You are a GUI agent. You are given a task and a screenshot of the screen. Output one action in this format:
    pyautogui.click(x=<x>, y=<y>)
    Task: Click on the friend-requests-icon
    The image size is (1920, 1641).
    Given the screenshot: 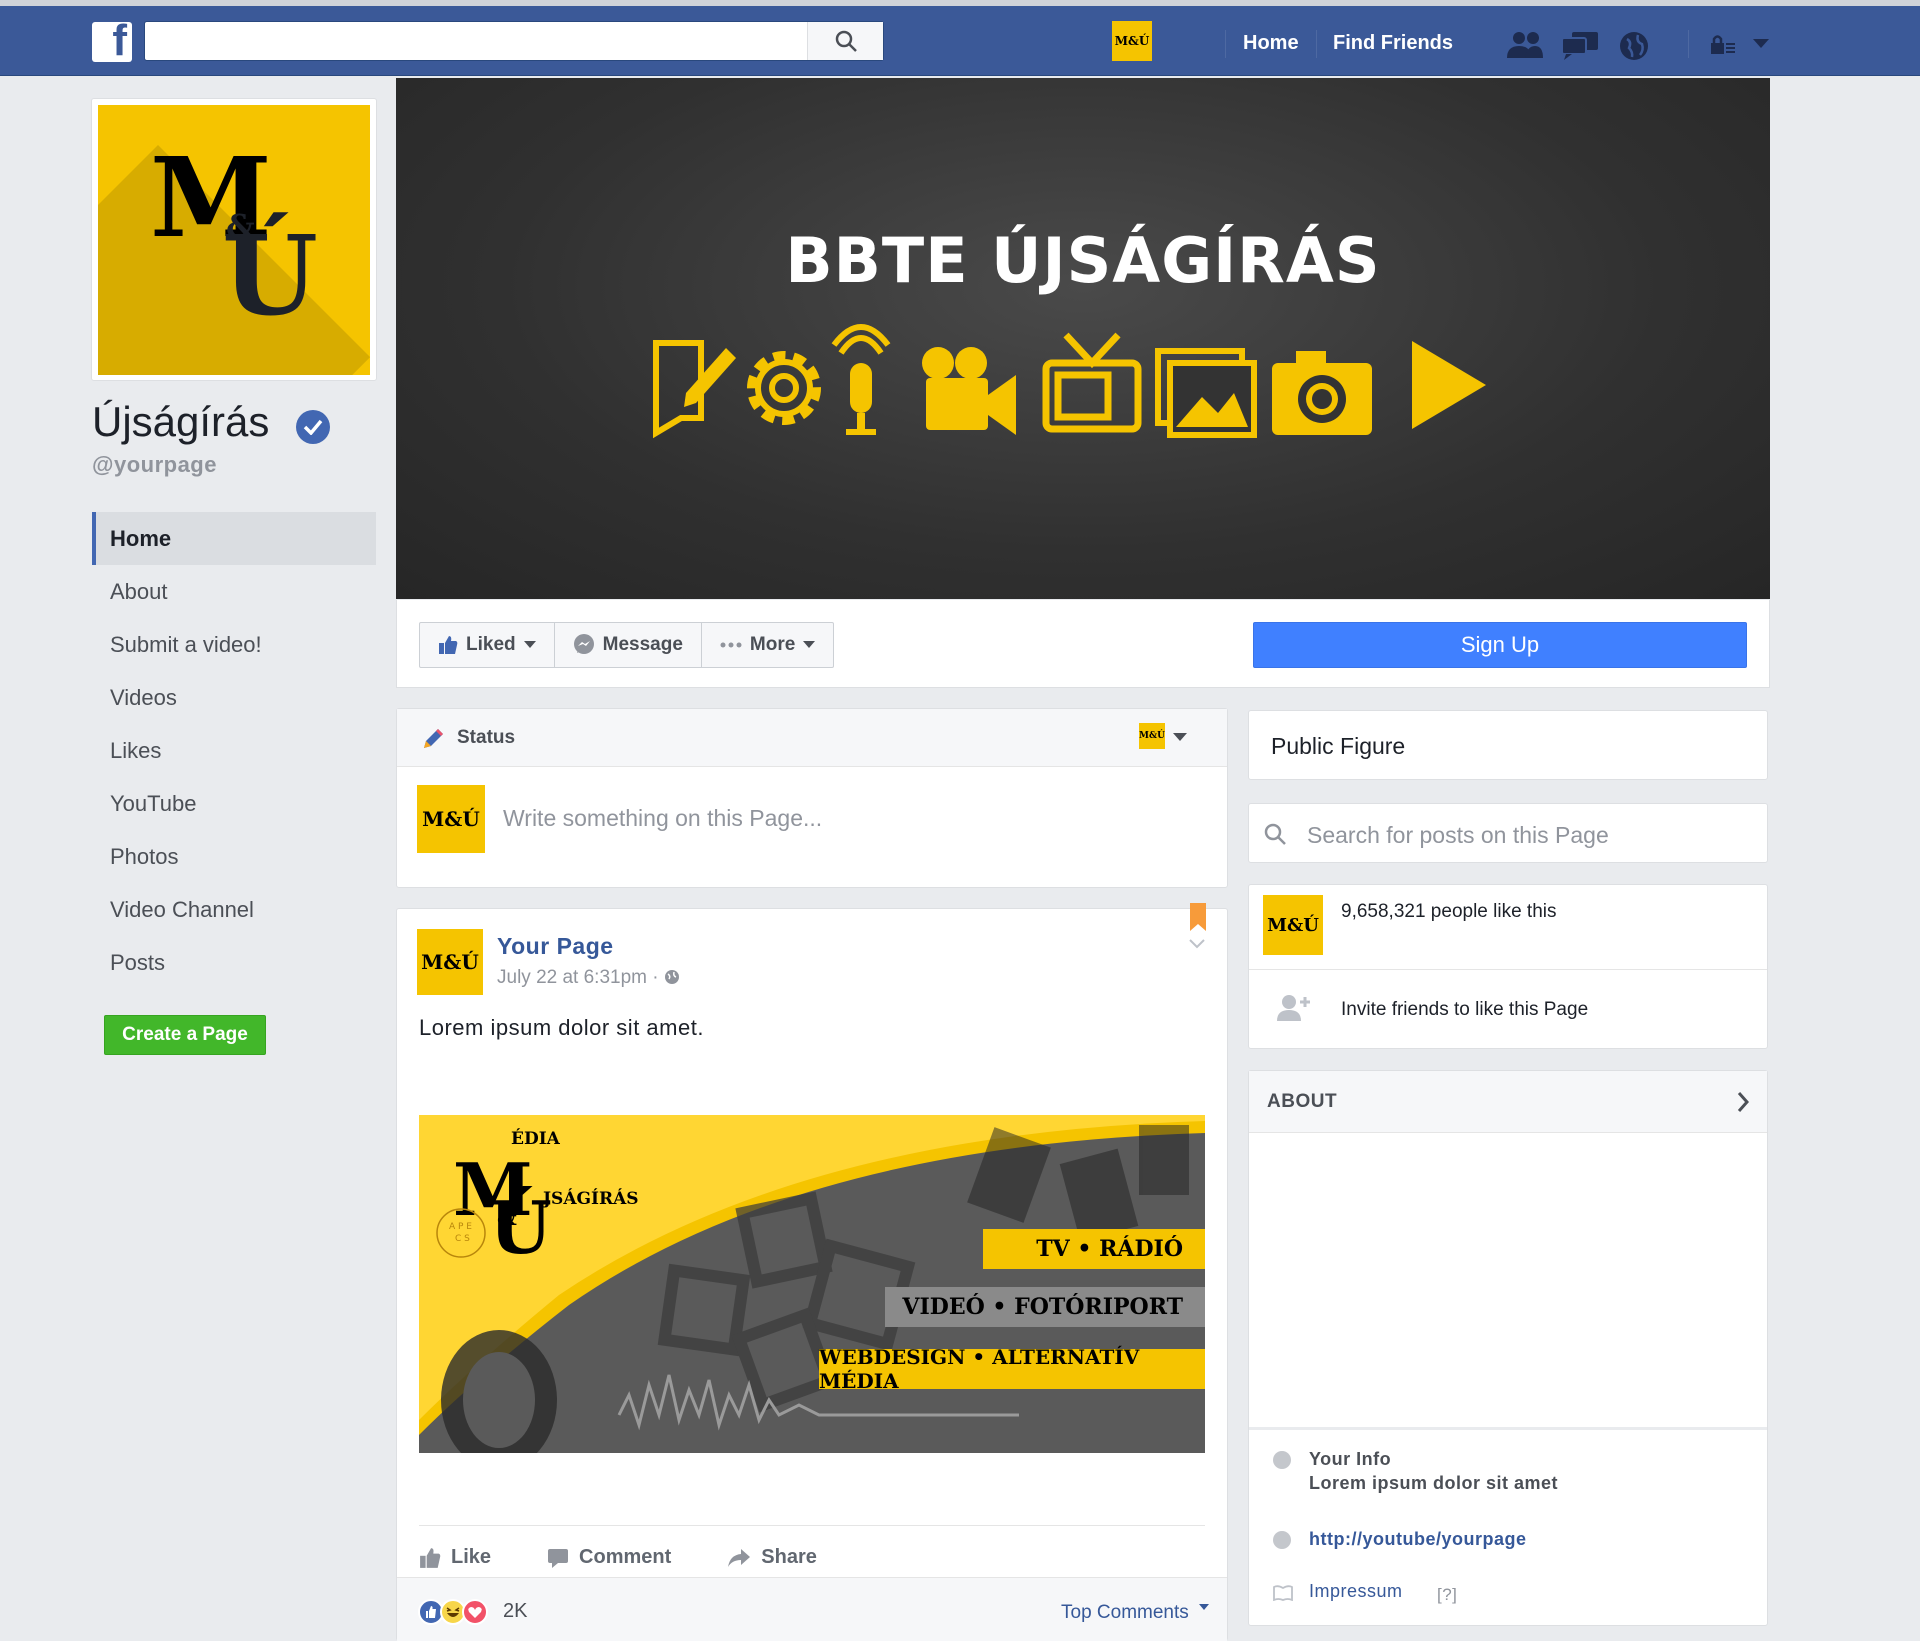 What is the action you would take?
    pyautogui.click(x=1525, y=45)
    